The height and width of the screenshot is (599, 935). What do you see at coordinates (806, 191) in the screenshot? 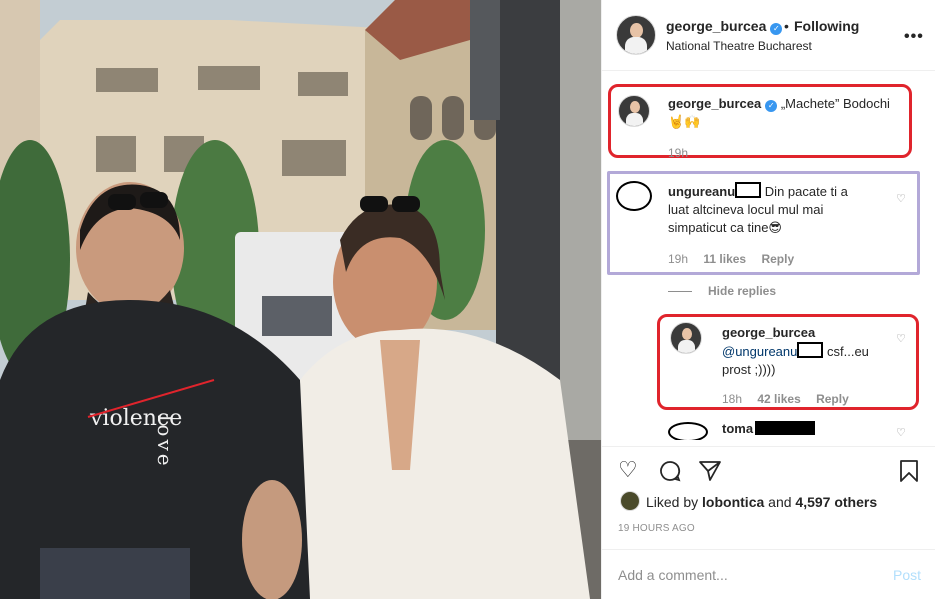
I see `comment-text-line1: Din pacate ti a` at bounding box center [806, 191].